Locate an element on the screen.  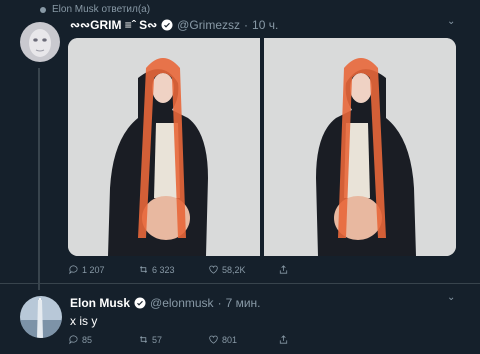
retweet-button: 6 323 is located at coordinates (173, 269).